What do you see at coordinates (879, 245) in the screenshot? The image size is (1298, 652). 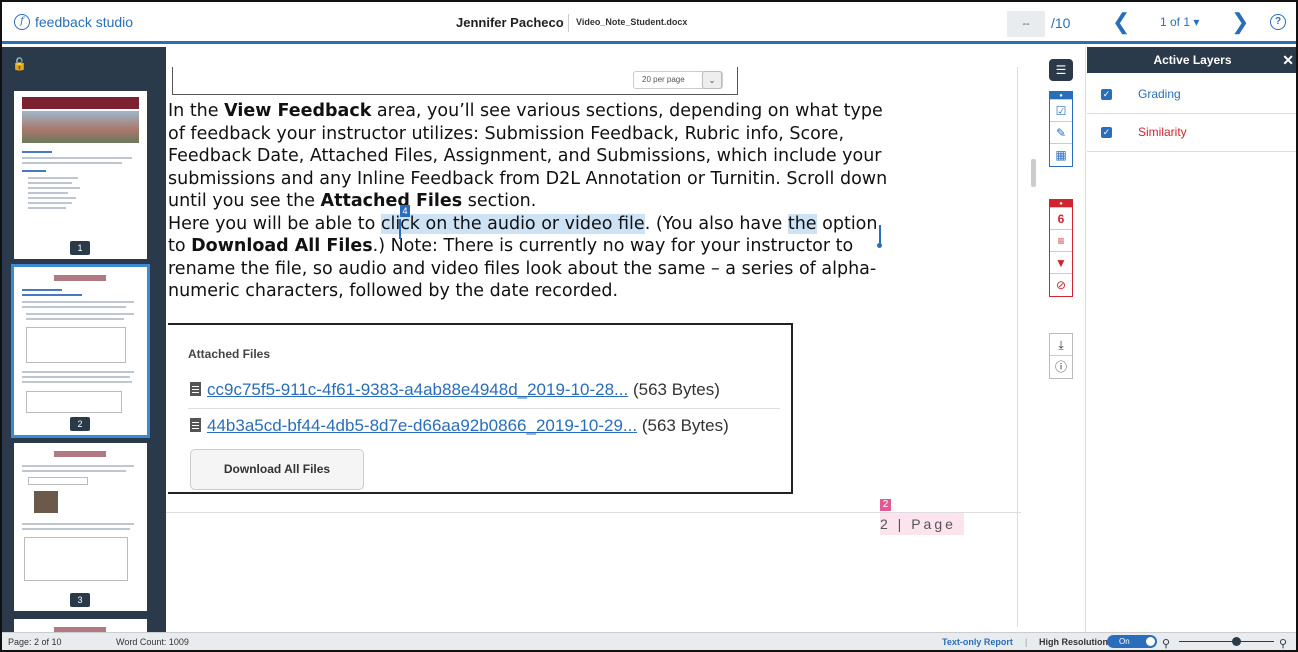 I see `selection-handle` at bounding box center [879, 245].